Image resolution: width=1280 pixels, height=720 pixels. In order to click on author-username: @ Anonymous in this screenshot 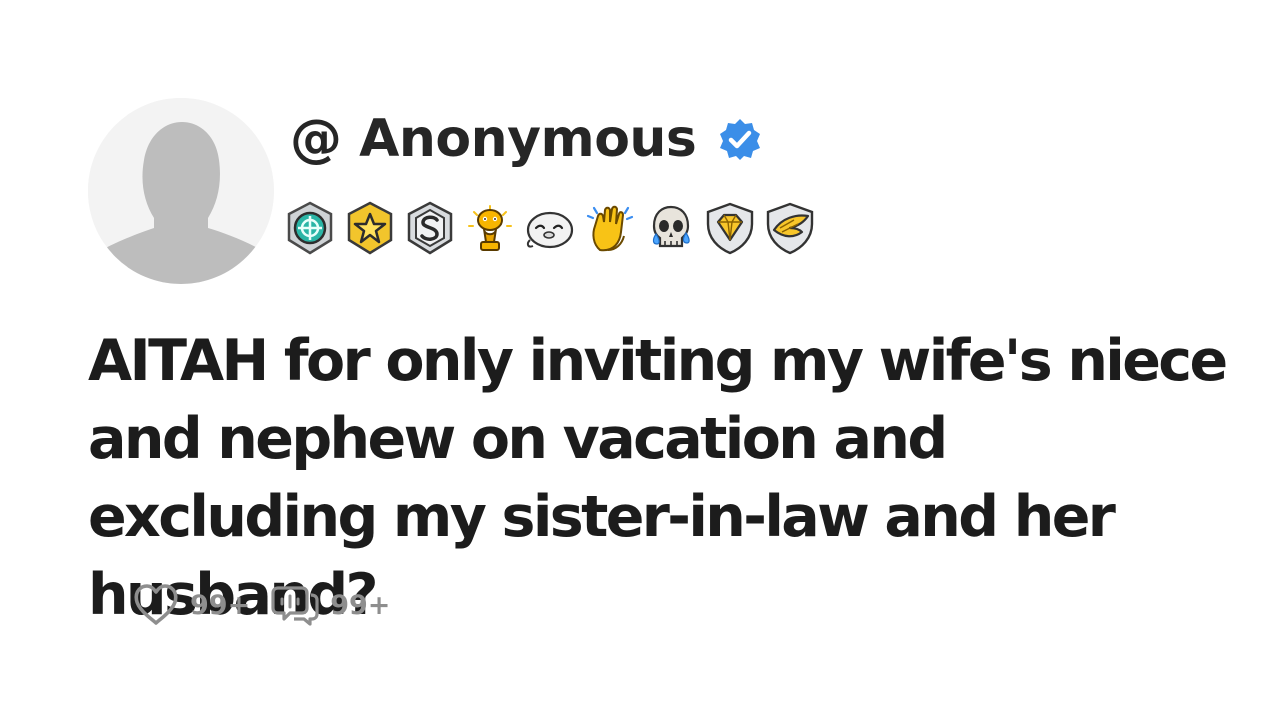, I will do `click(493, 139)`.